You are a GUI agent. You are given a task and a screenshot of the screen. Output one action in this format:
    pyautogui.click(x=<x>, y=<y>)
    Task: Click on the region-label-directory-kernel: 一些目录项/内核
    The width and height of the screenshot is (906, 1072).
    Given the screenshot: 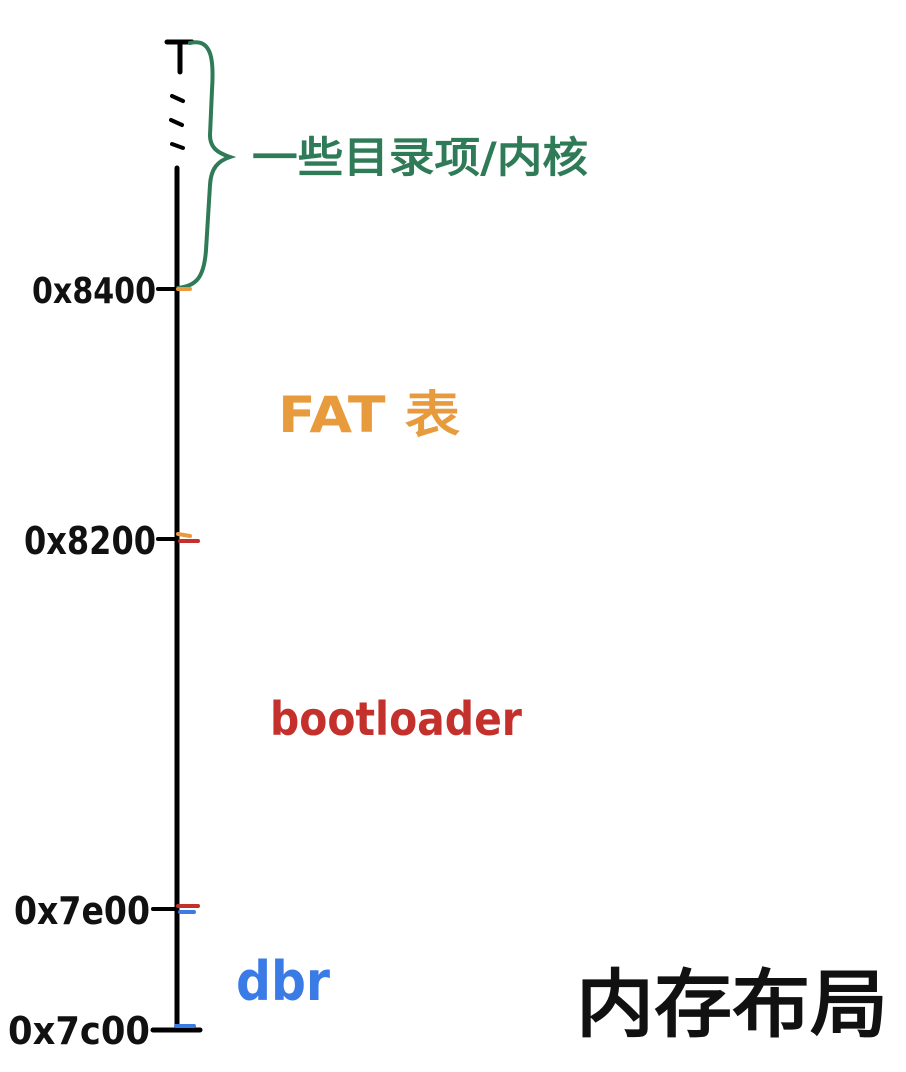 What is the action you would take?
    pyautogui.click(x=420, y=157)
    